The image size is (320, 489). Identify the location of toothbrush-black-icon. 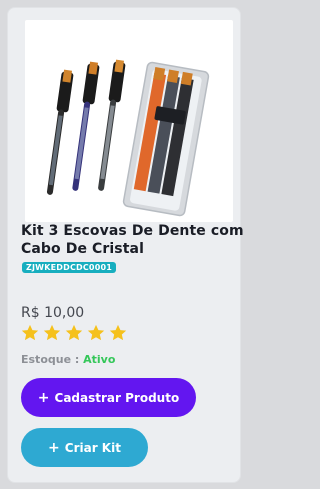
(60, 132).